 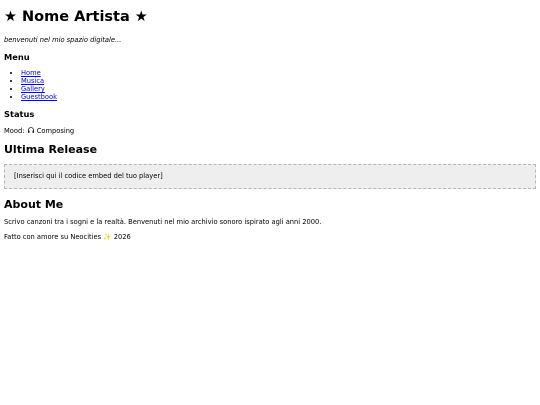 I want to click on footer-year: 2026, so click(x=122, y=237).